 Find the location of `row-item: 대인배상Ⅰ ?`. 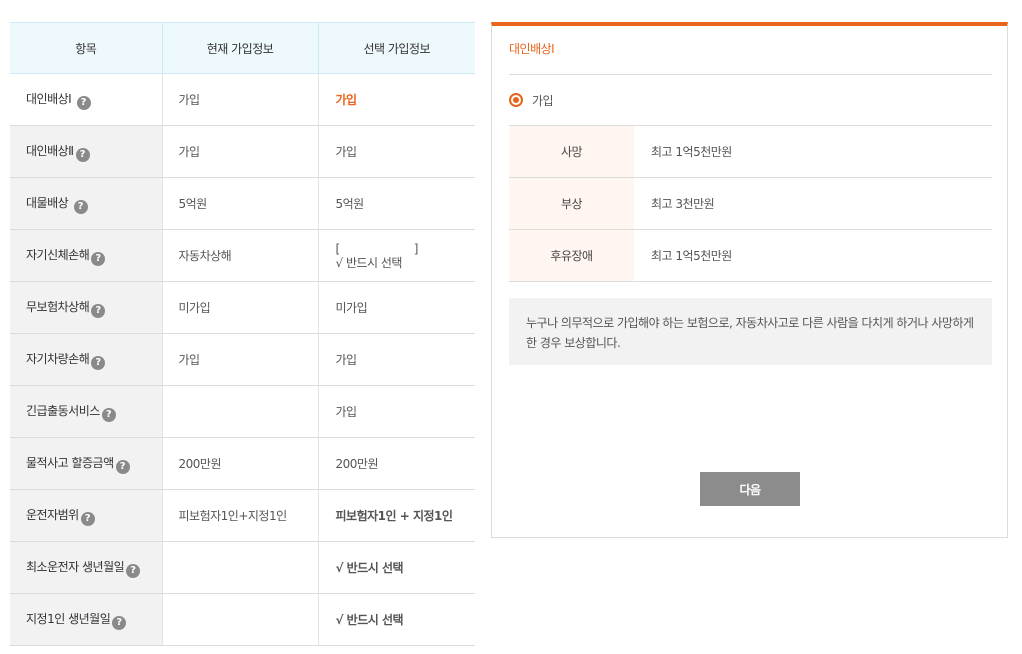

row-item: 대인배상Ⅰ ? is located at coordinates (86, 99).